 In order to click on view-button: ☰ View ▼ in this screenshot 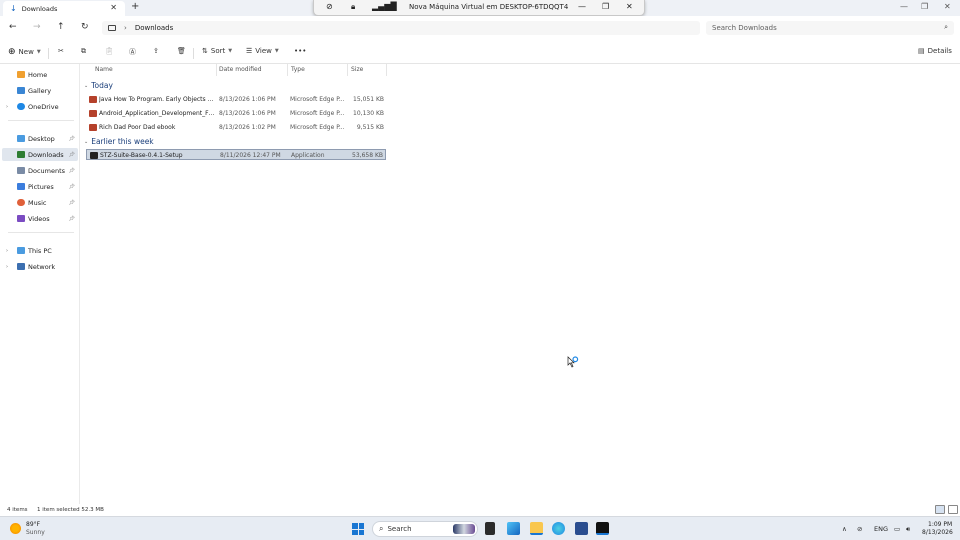, I will do `click(262, 51)`.